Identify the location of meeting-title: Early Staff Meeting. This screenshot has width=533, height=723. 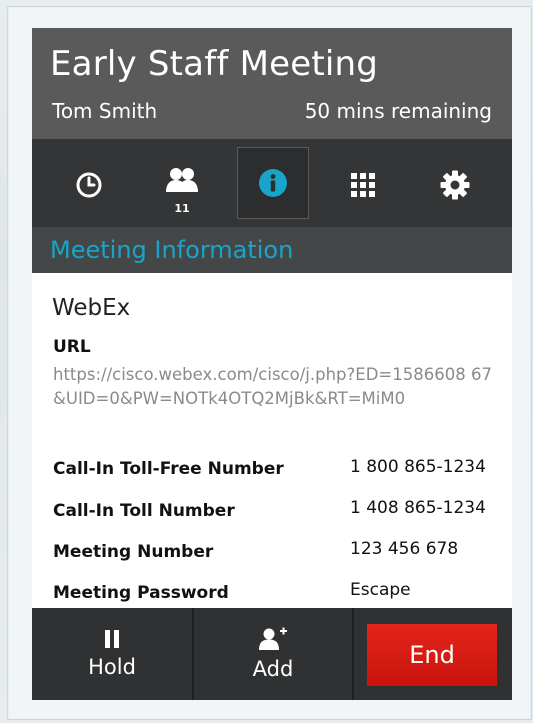
(214, 64).